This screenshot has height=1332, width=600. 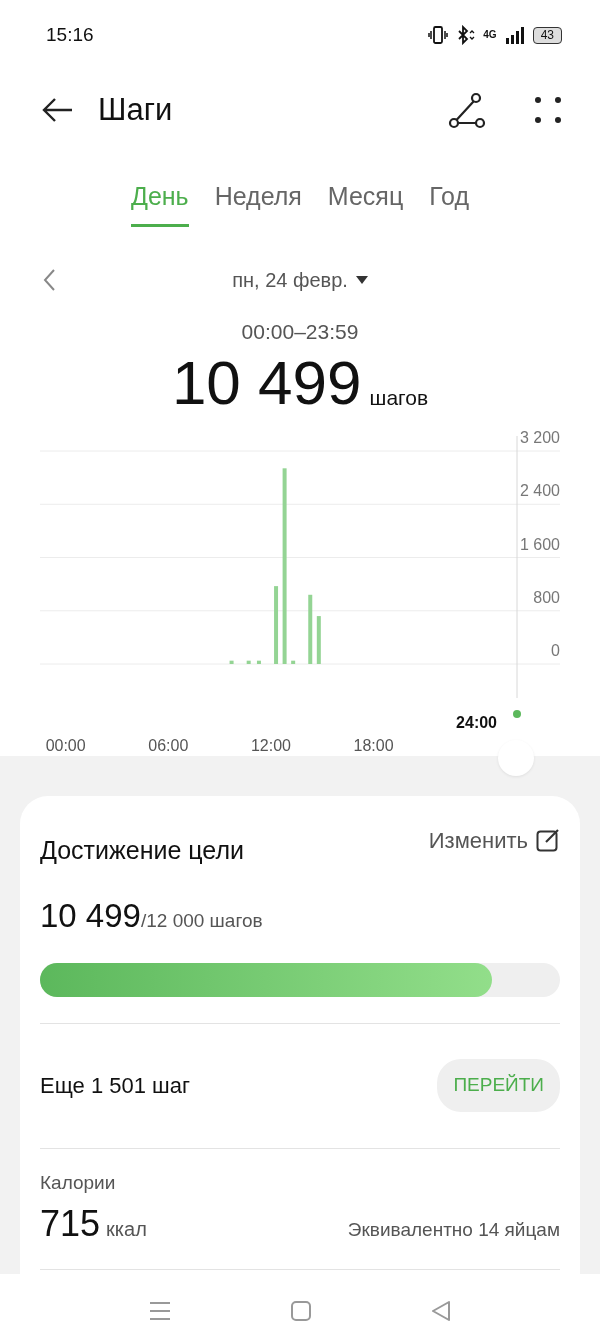 I want to click on route-button, so click(x=467, y=110).